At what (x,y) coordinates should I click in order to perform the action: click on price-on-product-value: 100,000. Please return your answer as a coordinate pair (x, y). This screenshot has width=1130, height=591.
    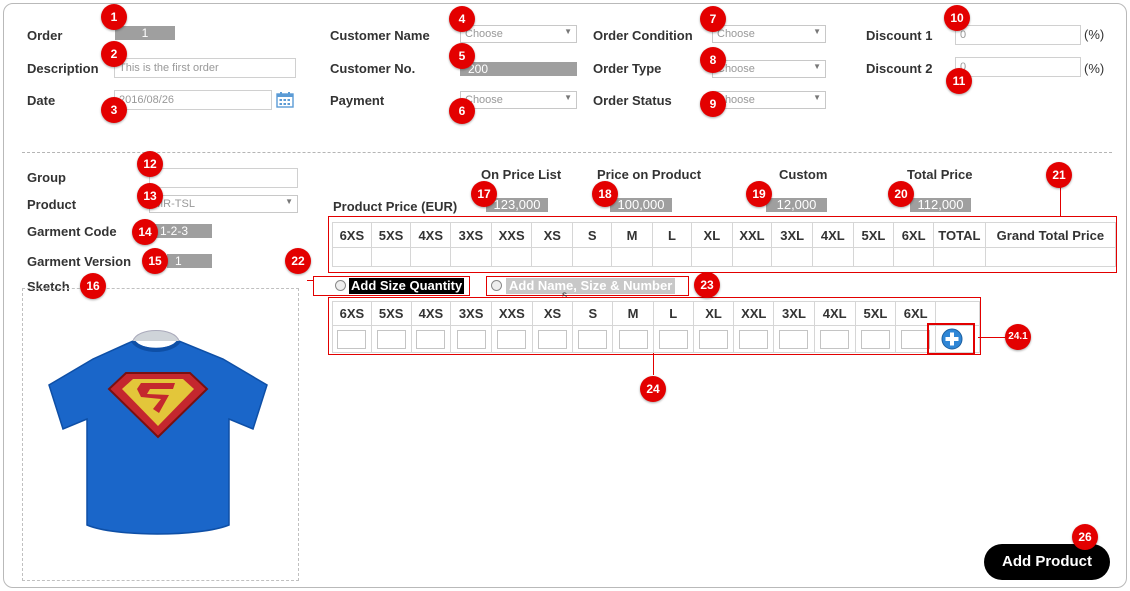
    Looking at the image, I should click on (641, 205).